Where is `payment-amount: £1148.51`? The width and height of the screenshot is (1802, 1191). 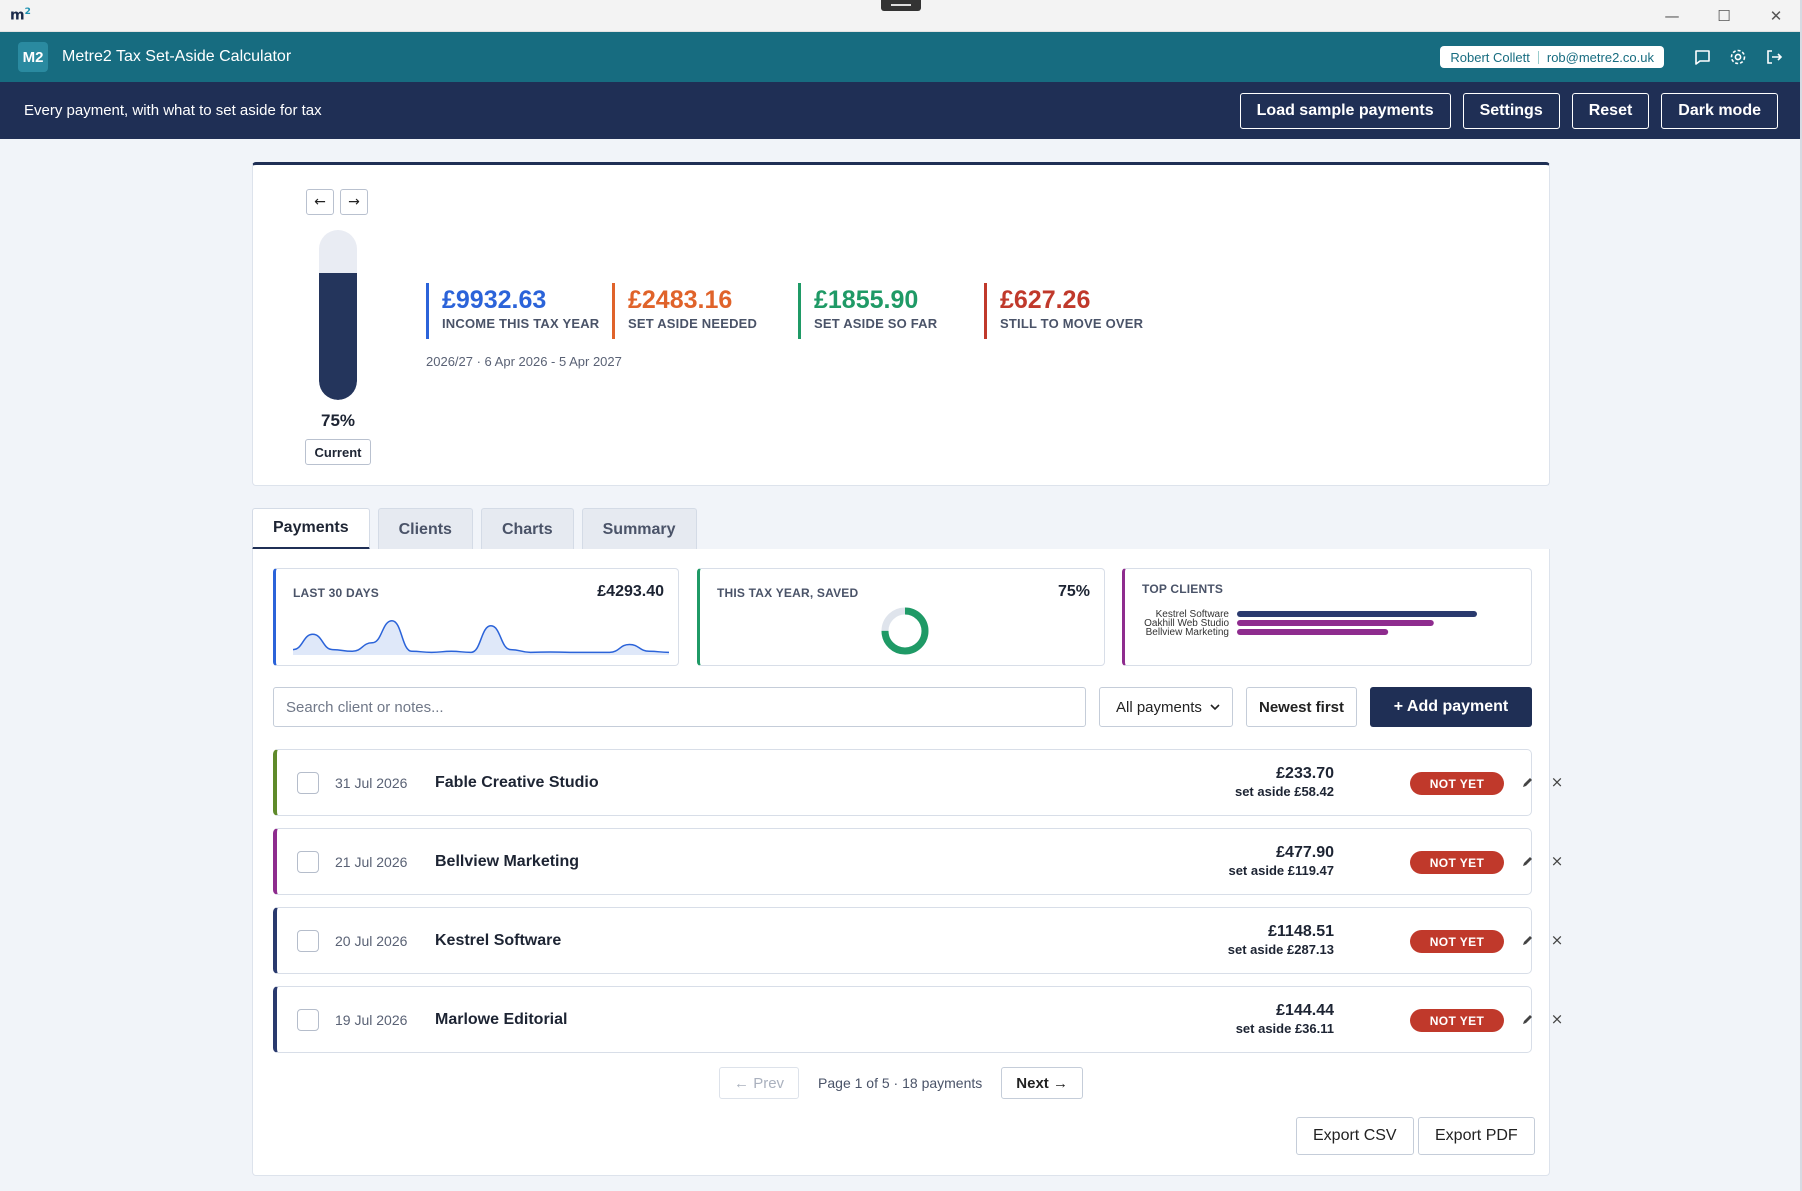 payment-amount: £1148.51 is located at coordinates (1301, 931).